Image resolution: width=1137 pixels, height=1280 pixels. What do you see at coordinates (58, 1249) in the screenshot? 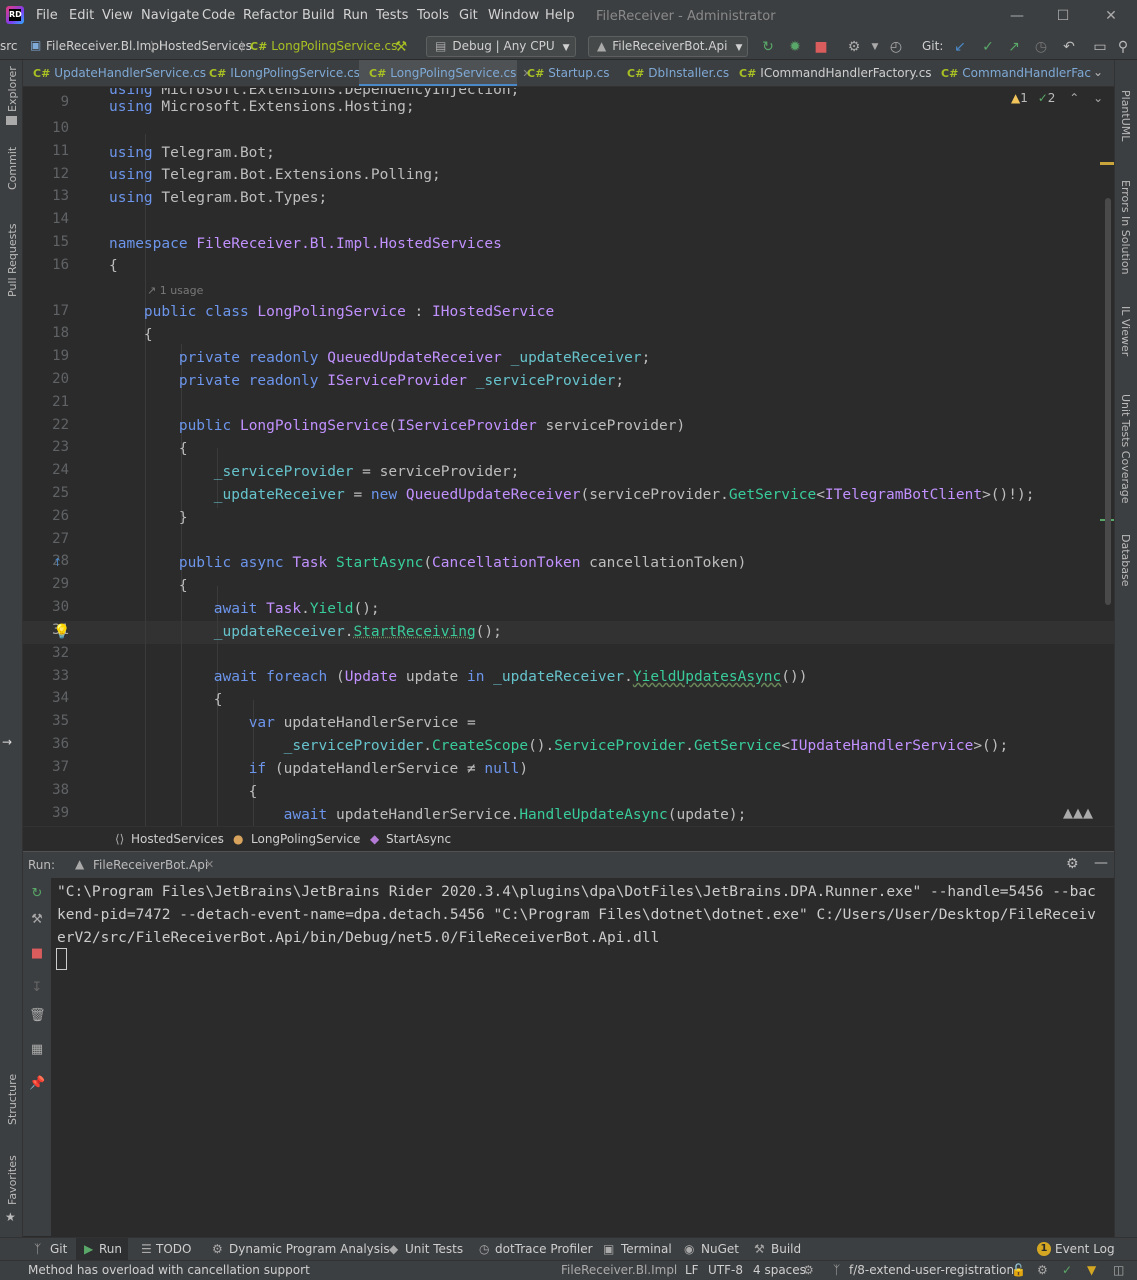
I see `git-tool-button: Git` at bounding box center [58, 1249].